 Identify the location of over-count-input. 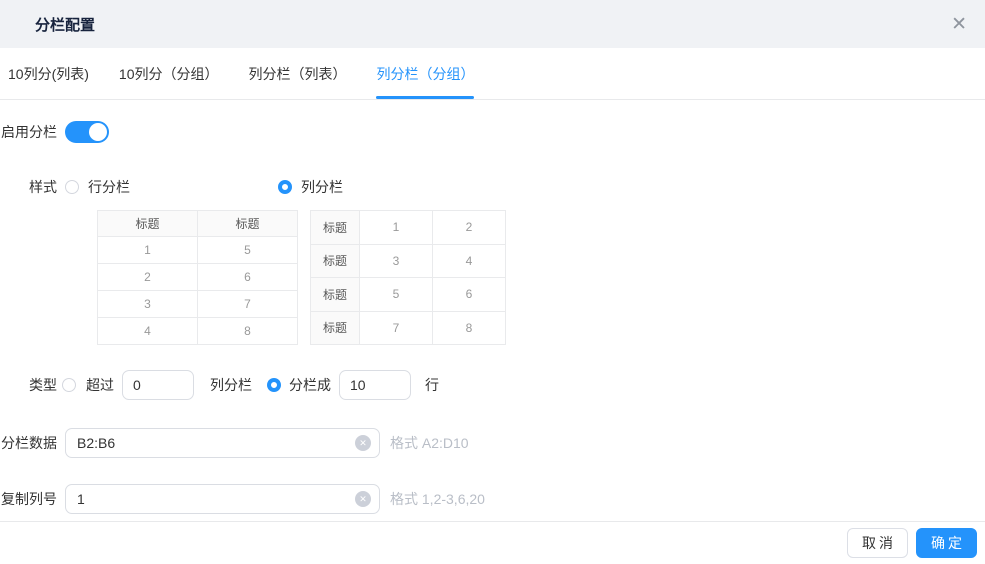
(158, 385).